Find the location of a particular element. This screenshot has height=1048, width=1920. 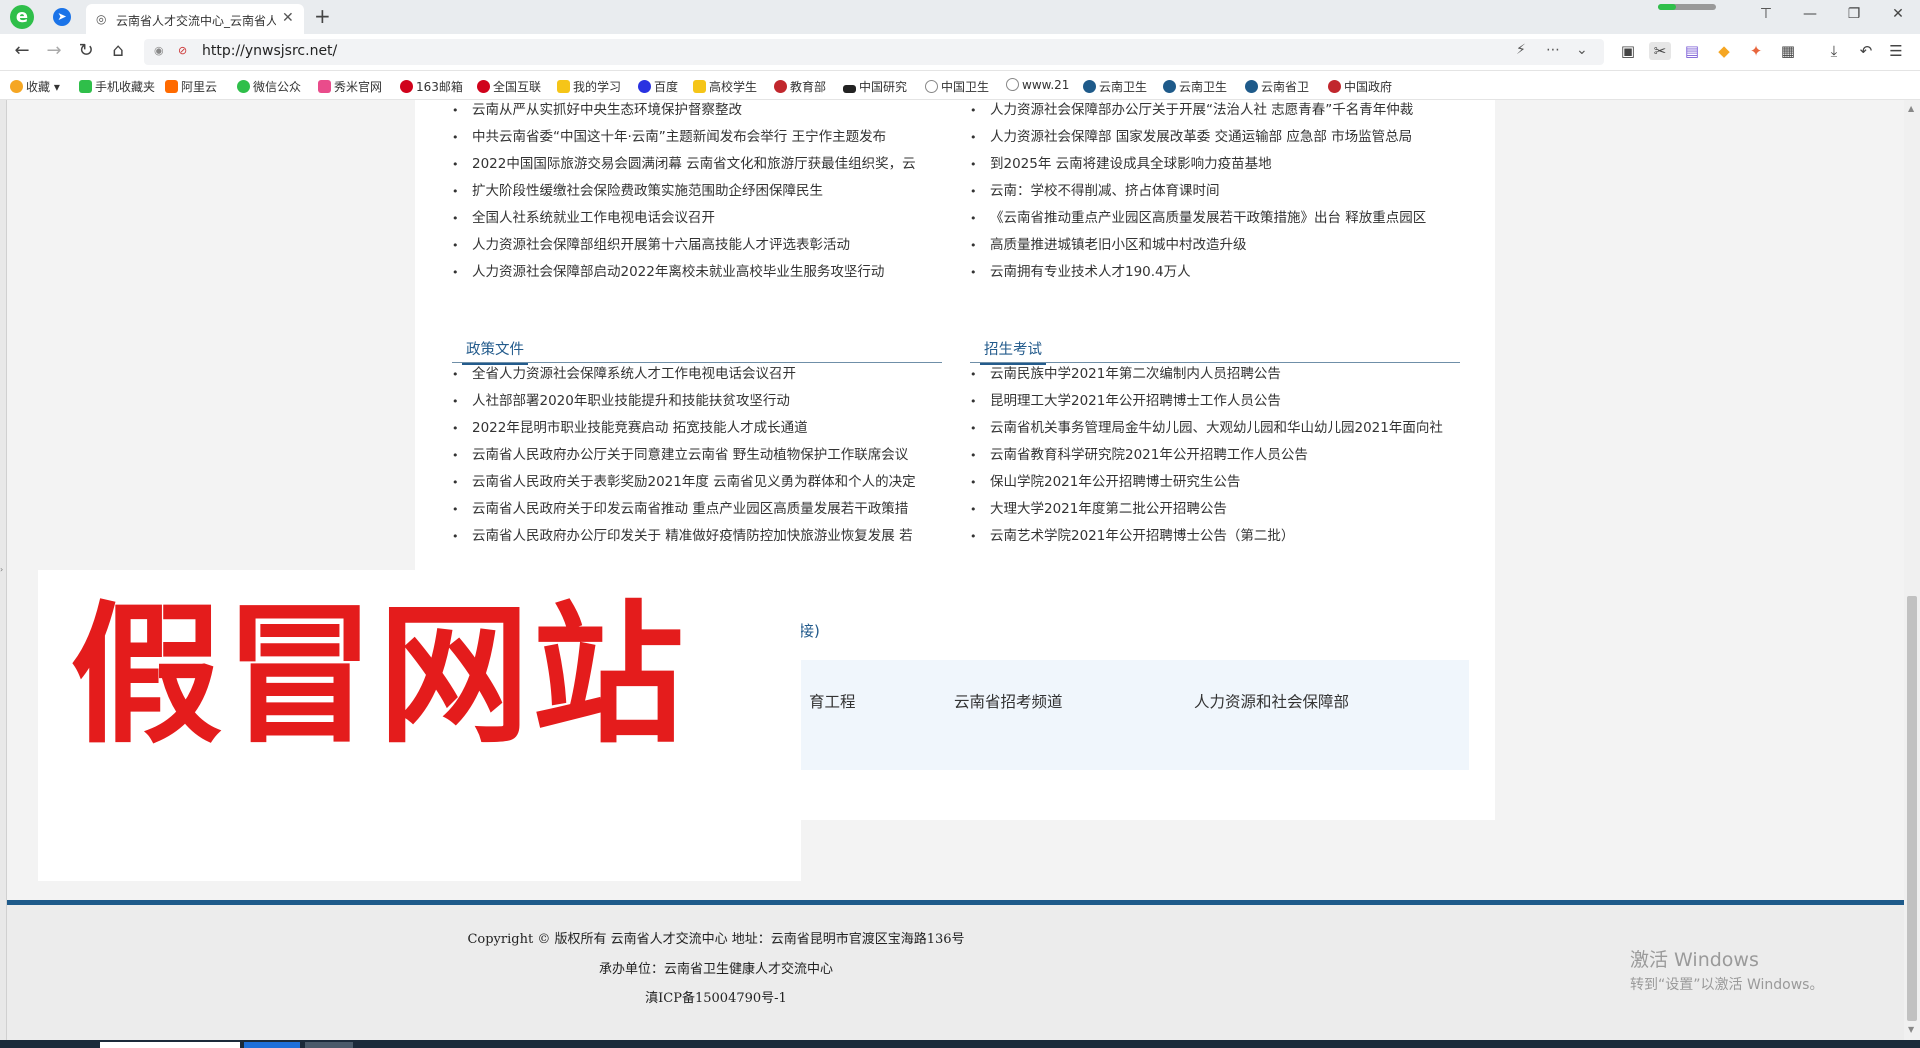

globe-icon: ◎ is located at coordinates (101, 19).